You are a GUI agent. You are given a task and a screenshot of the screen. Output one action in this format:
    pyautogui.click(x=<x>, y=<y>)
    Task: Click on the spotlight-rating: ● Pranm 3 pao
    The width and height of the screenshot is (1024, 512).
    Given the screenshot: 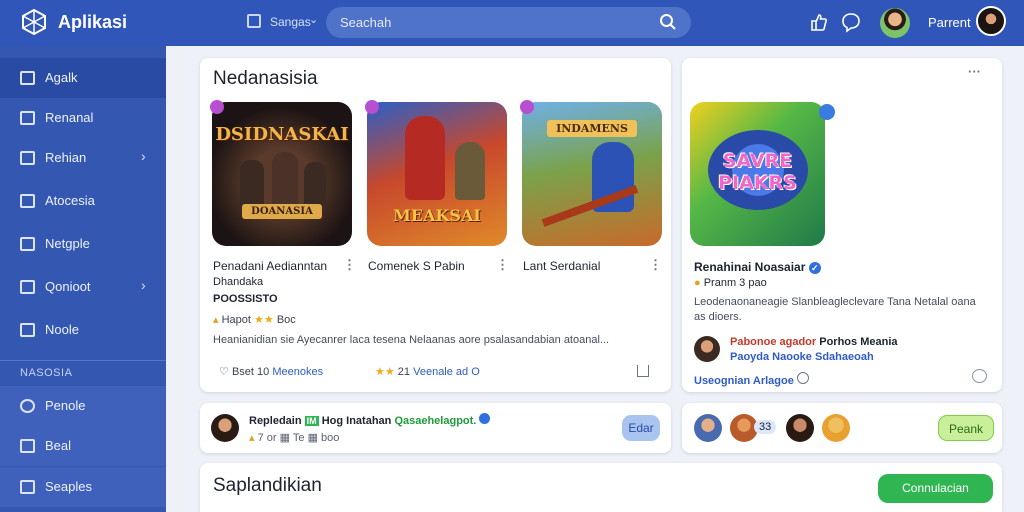 What is the action you would take?
    pyautogui.click(x=730, y=283)
    